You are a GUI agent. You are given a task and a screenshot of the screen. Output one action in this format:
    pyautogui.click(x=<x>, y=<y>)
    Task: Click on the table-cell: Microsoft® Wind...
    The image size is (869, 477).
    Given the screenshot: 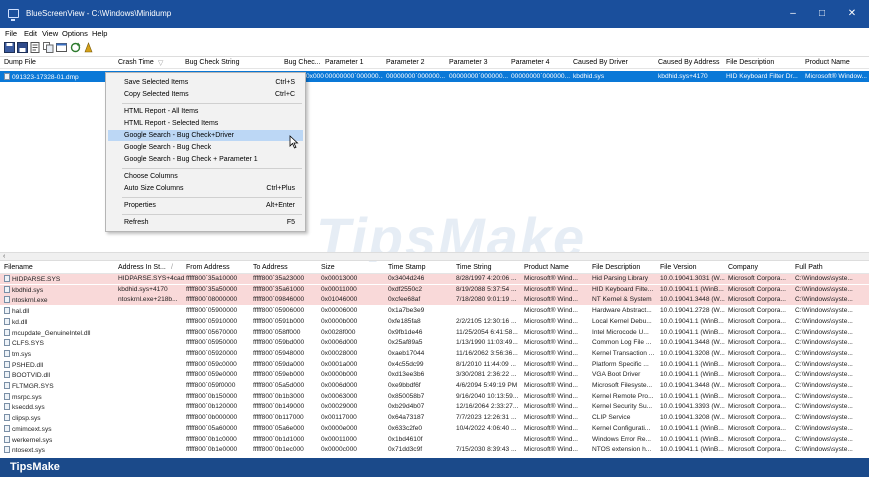 What is the action you would take?
    pyautogui.click(x=551, y=364)
    